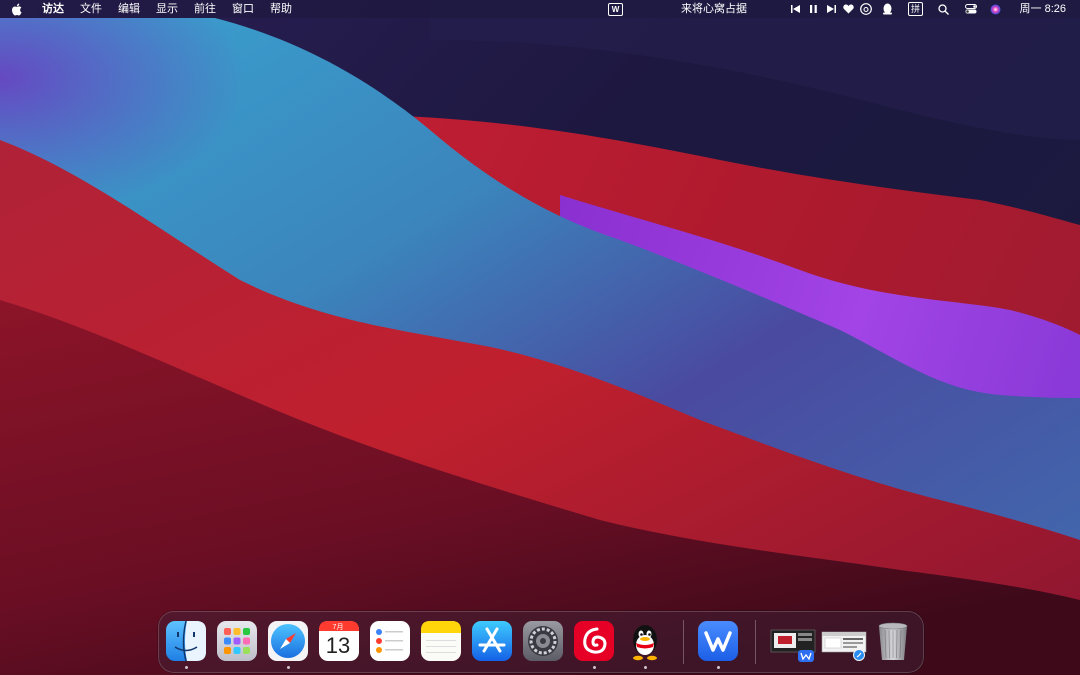 The image size is (1080, 675). What do you see at coordinates (243, 9) in the screenshot?
I see `menu-window: 窗口` at bounding box center [243, 9].